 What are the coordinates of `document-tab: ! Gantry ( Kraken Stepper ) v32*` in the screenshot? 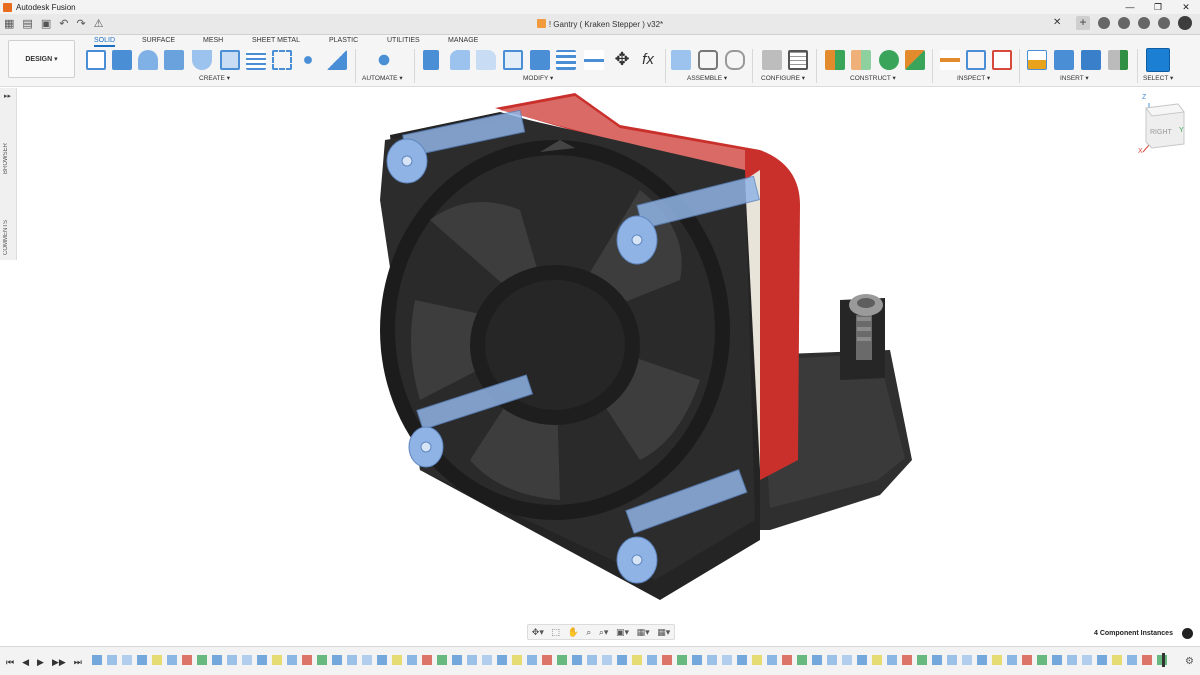 It's located at (600, 24).